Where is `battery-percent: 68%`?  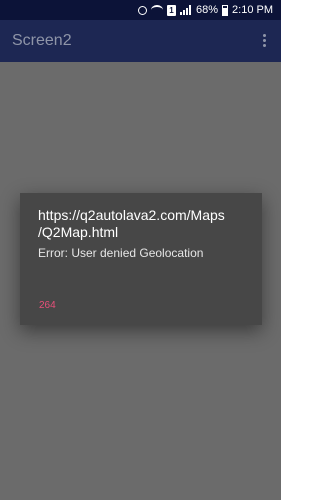
battery-percent: 68% is located at coordinates (207, 10).